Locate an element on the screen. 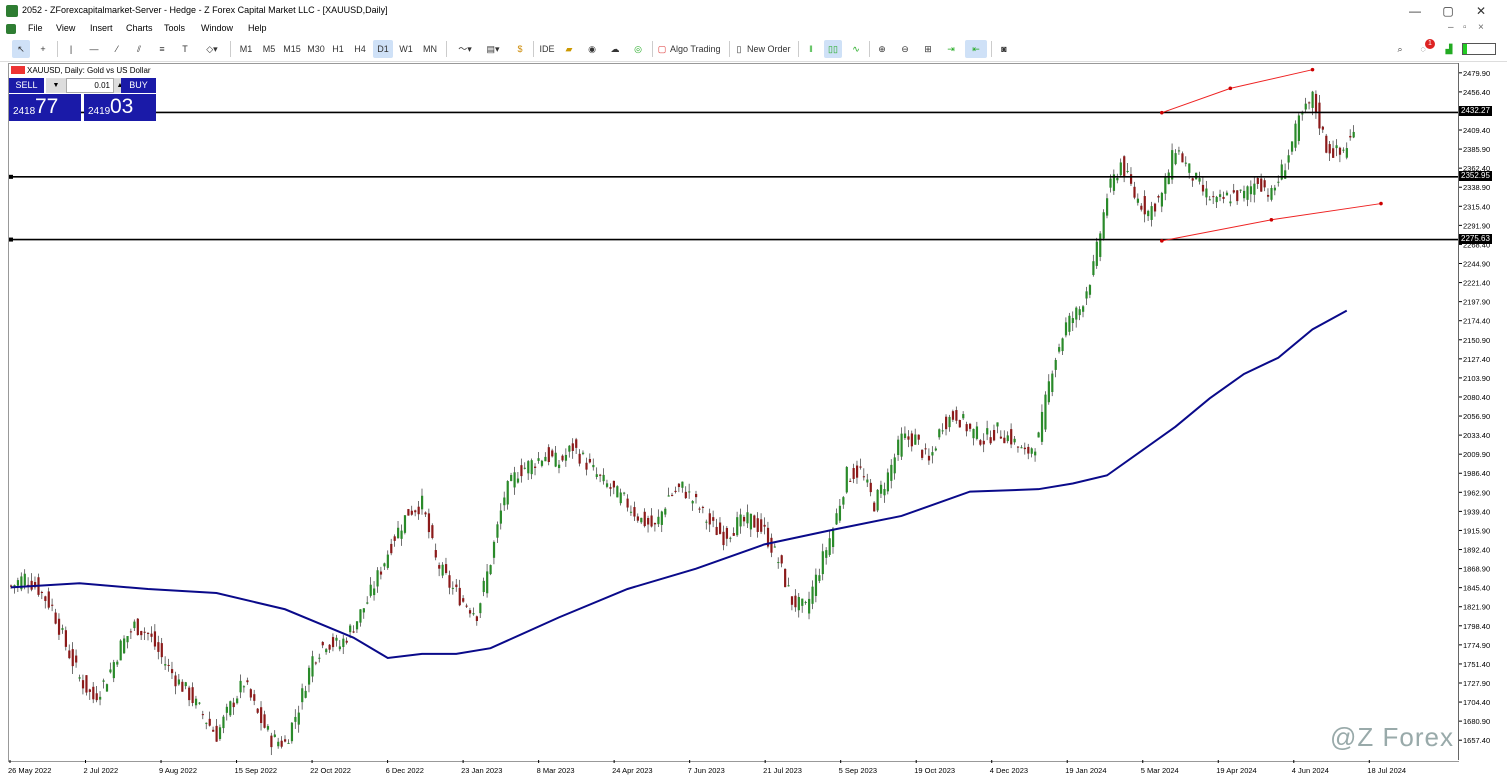 The height and width of the screenshot is (781, 1507). lot-size-input: 0.01 is located at coordinates (90, 85).